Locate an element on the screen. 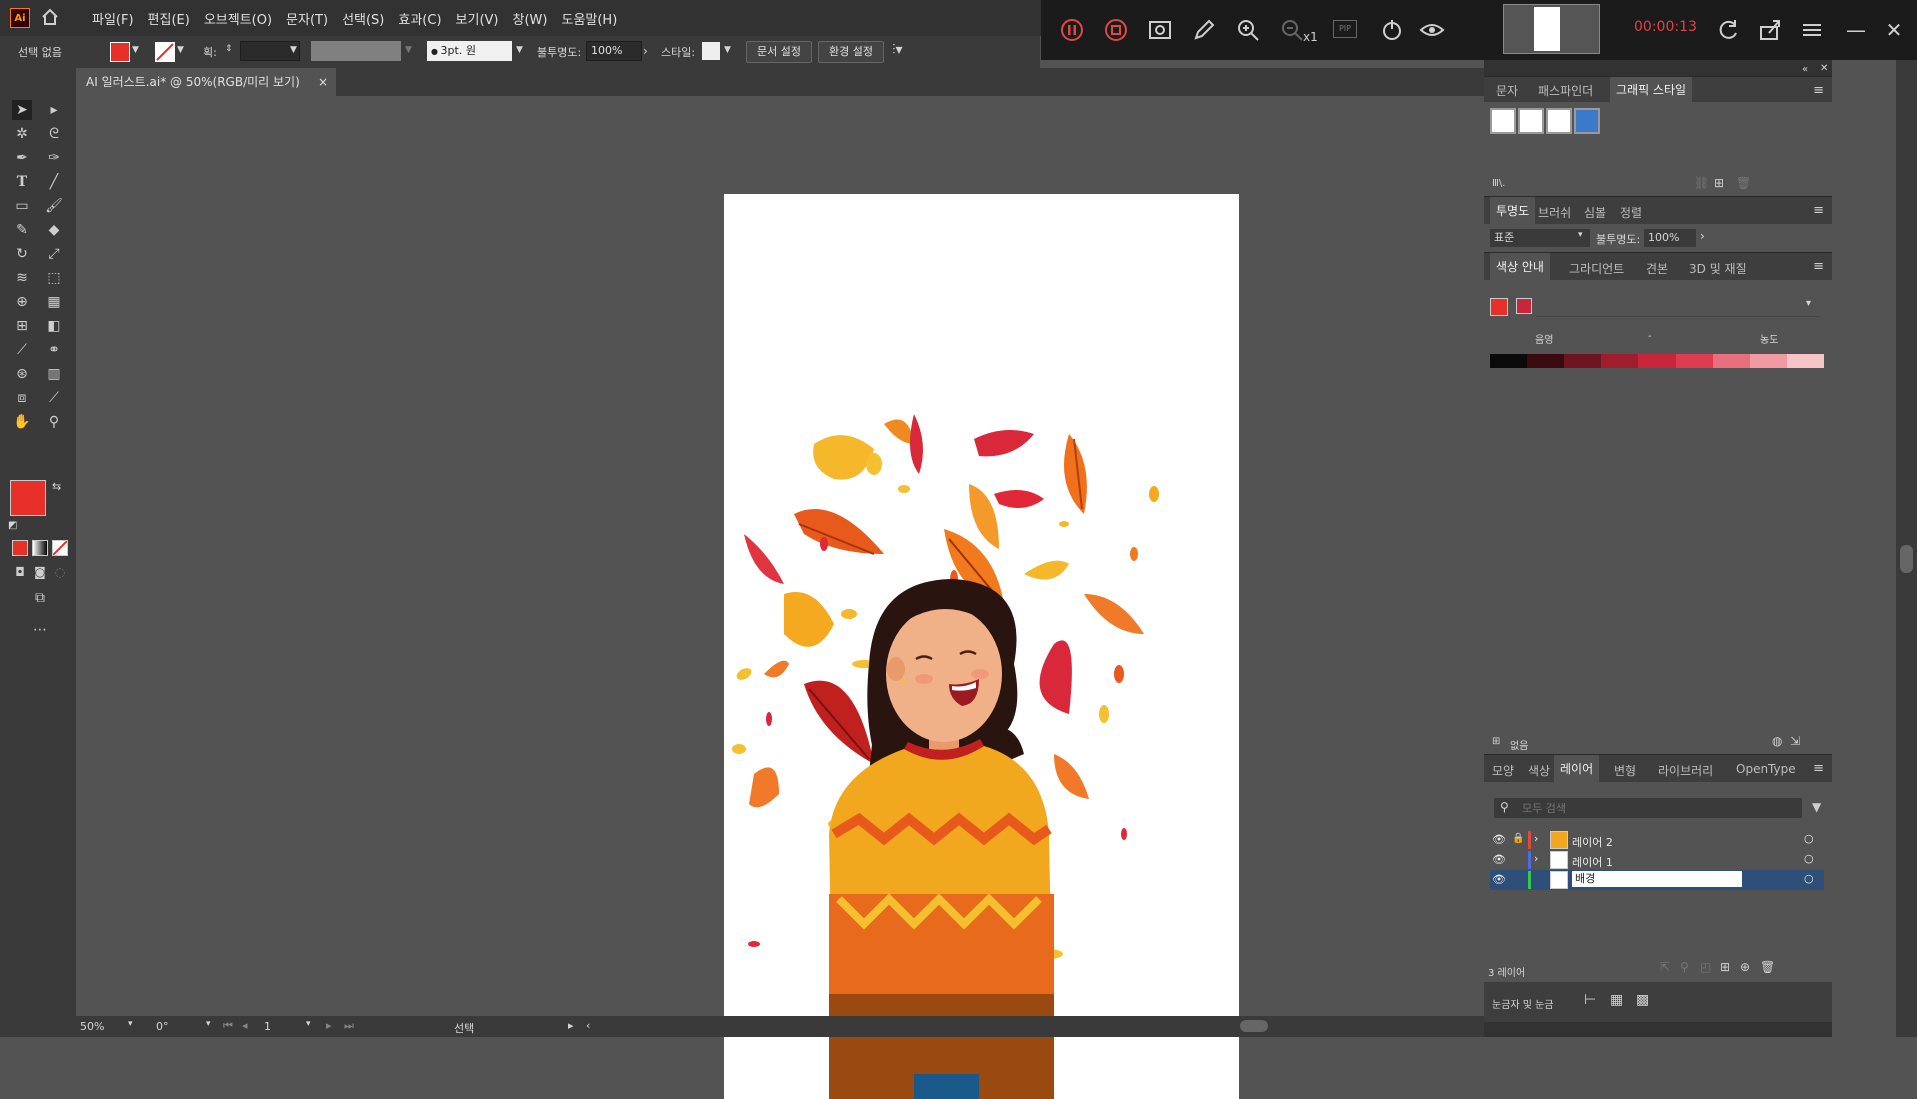 The height and width of the screenshot is (1099, 1917). rectangle-tool-icon: ▭ is located at coordinates (22, 206).